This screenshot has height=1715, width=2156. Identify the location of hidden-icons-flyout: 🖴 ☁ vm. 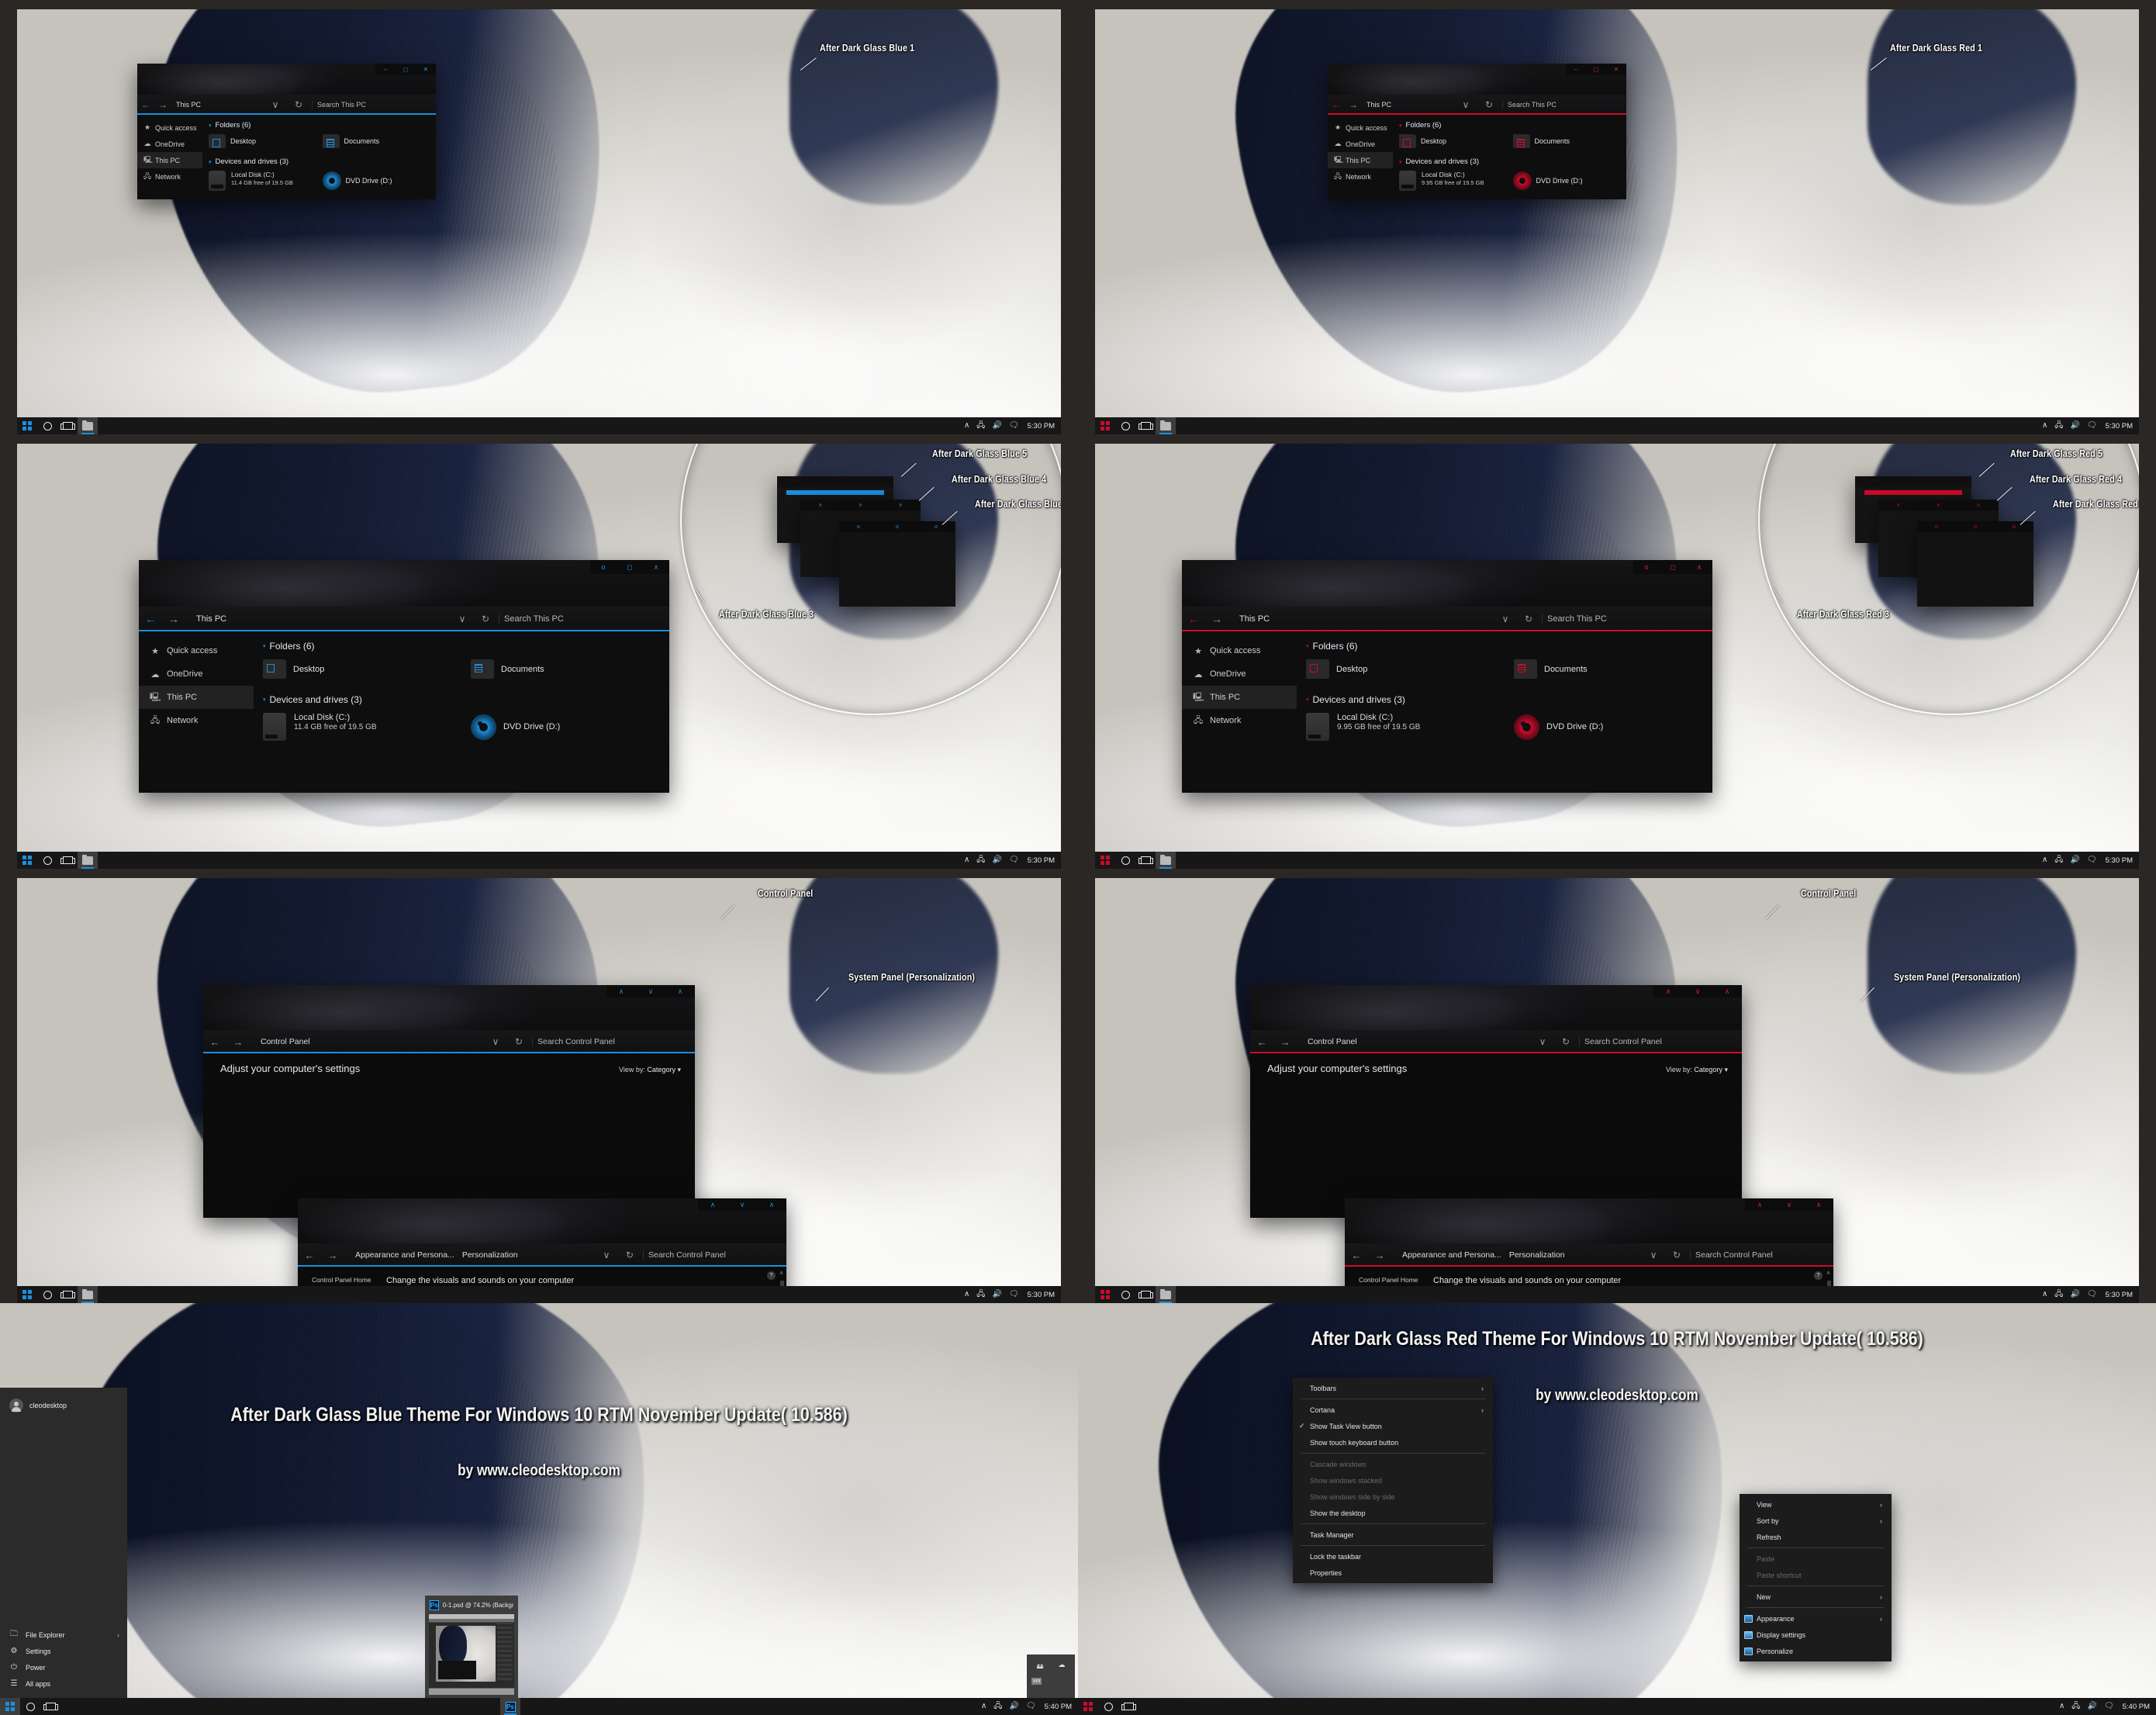
(1051, 1676).